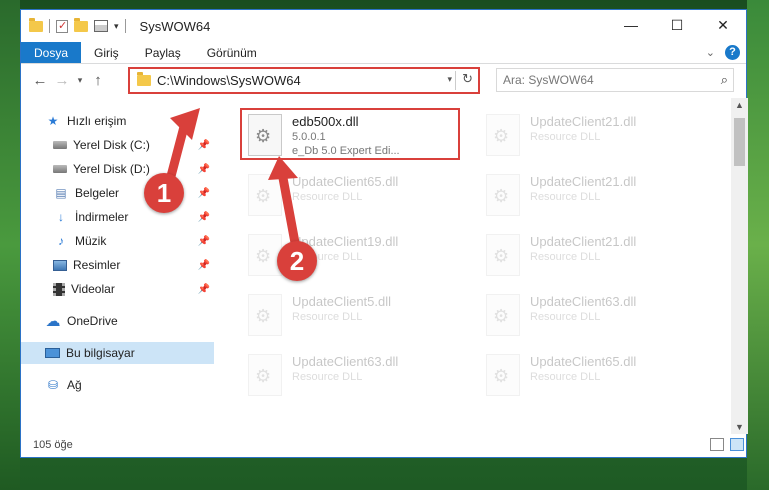  I want to click on document-icon: ▤, so click(61, 193).